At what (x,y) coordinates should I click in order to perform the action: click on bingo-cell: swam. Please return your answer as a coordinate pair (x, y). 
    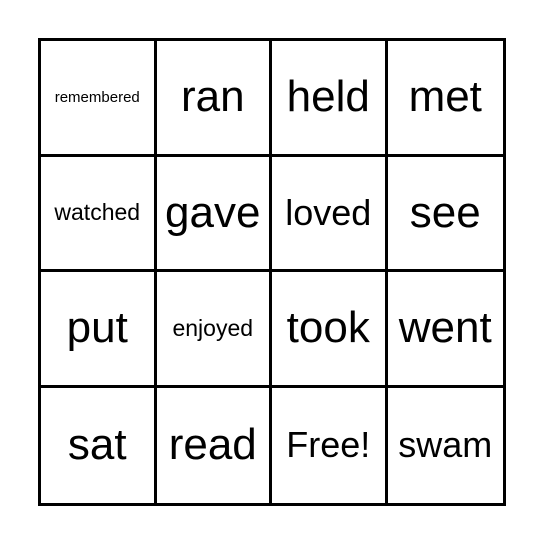
    Looking at the image, I should click on (446, 446).